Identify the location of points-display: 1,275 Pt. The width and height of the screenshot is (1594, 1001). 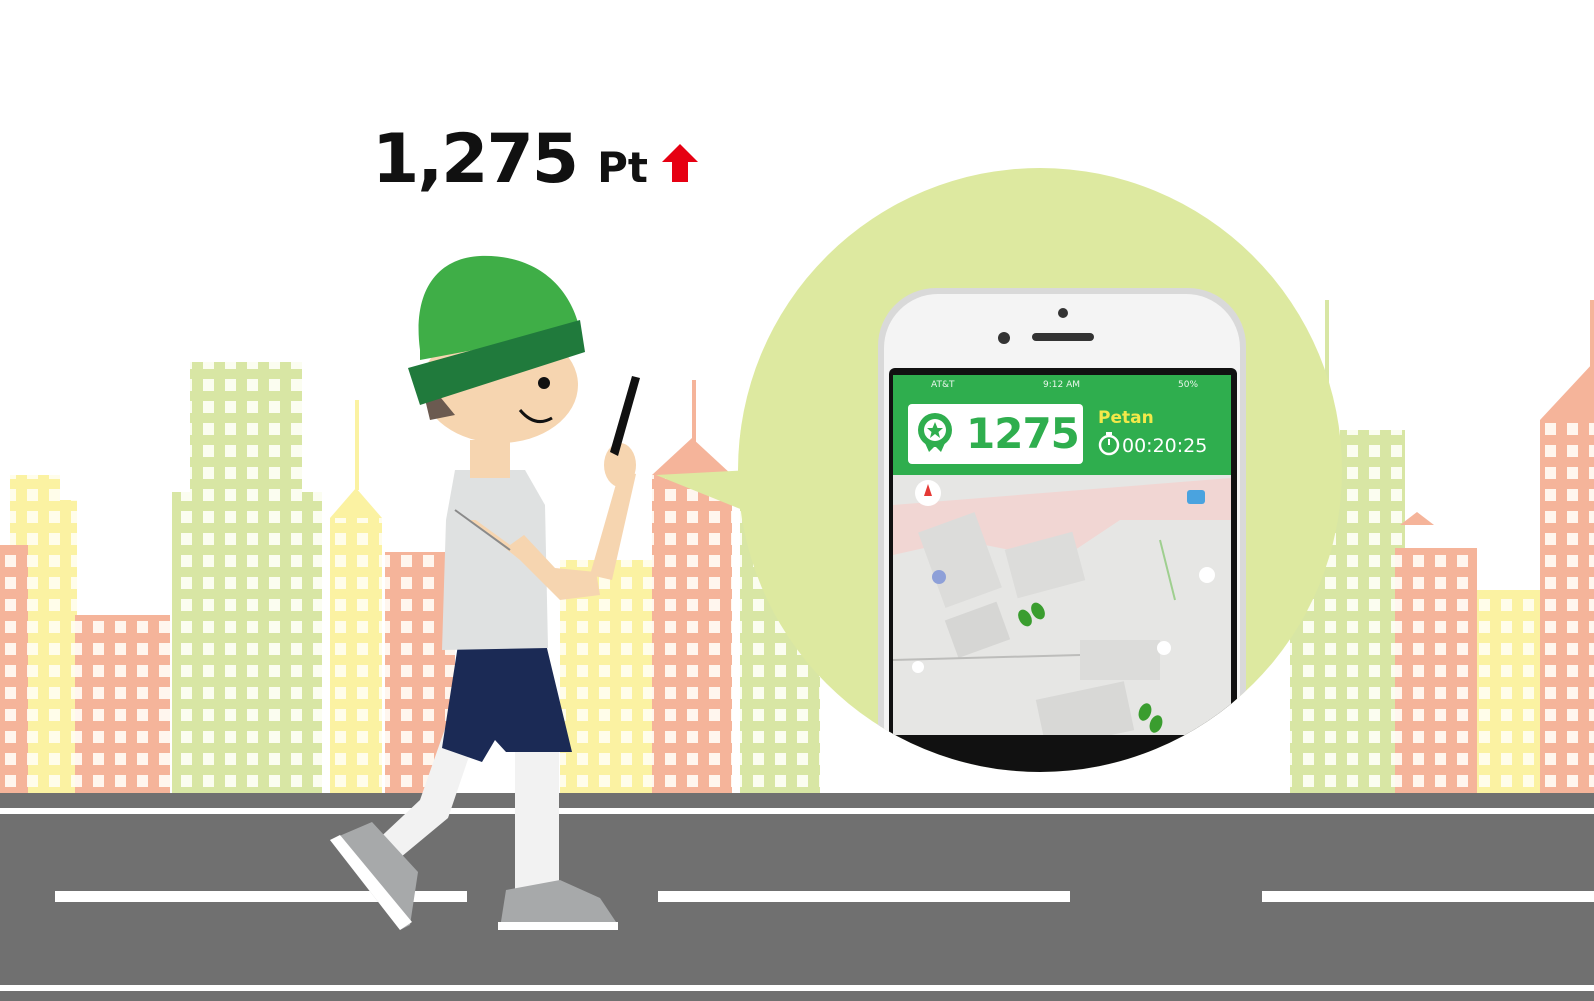
(535, 159).